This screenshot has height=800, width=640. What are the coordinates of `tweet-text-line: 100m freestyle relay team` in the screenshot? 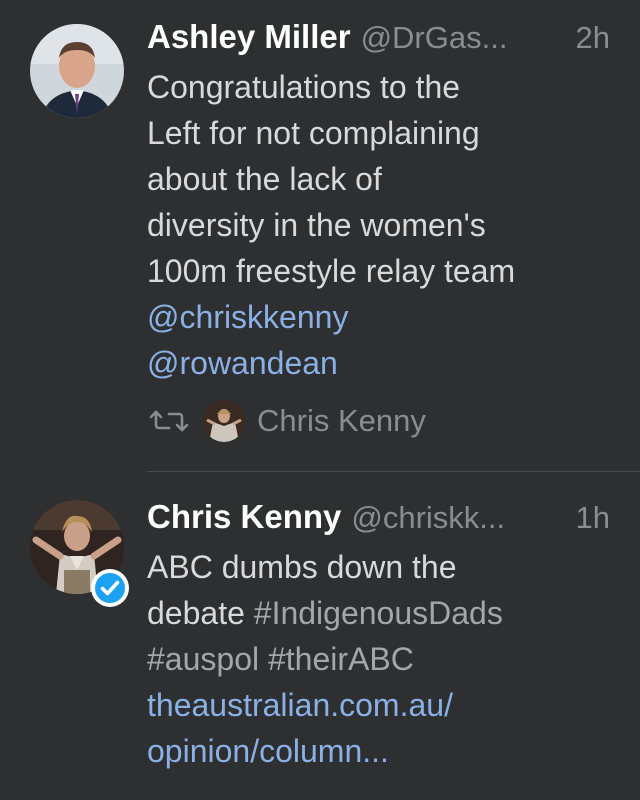 It's located at (331, 271).